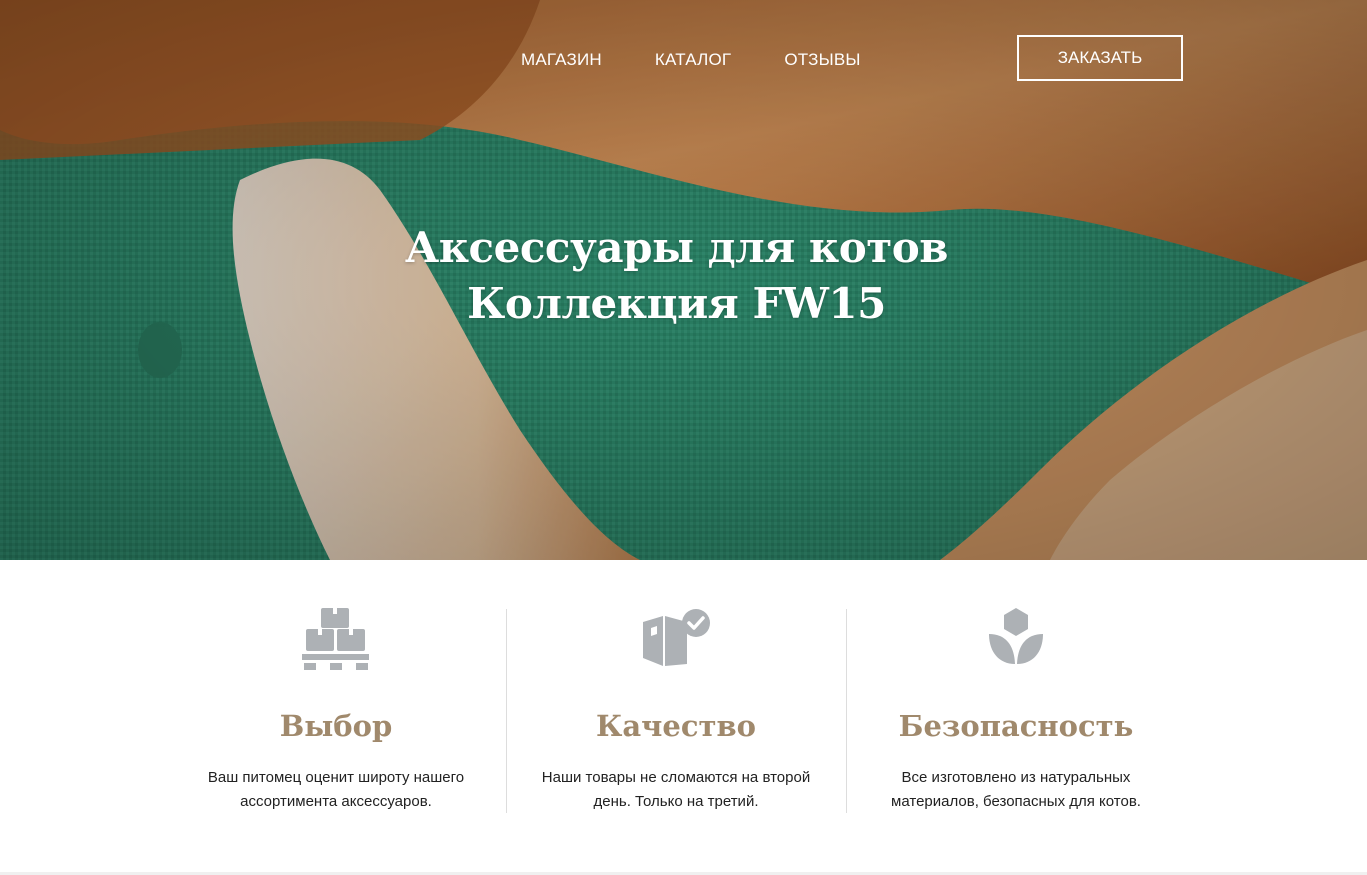  What do you see at coordinates (677, 247) in the screenshot?
I see `hero-title-line1: Аксессуары для котов` at bounding box center [677, 247].